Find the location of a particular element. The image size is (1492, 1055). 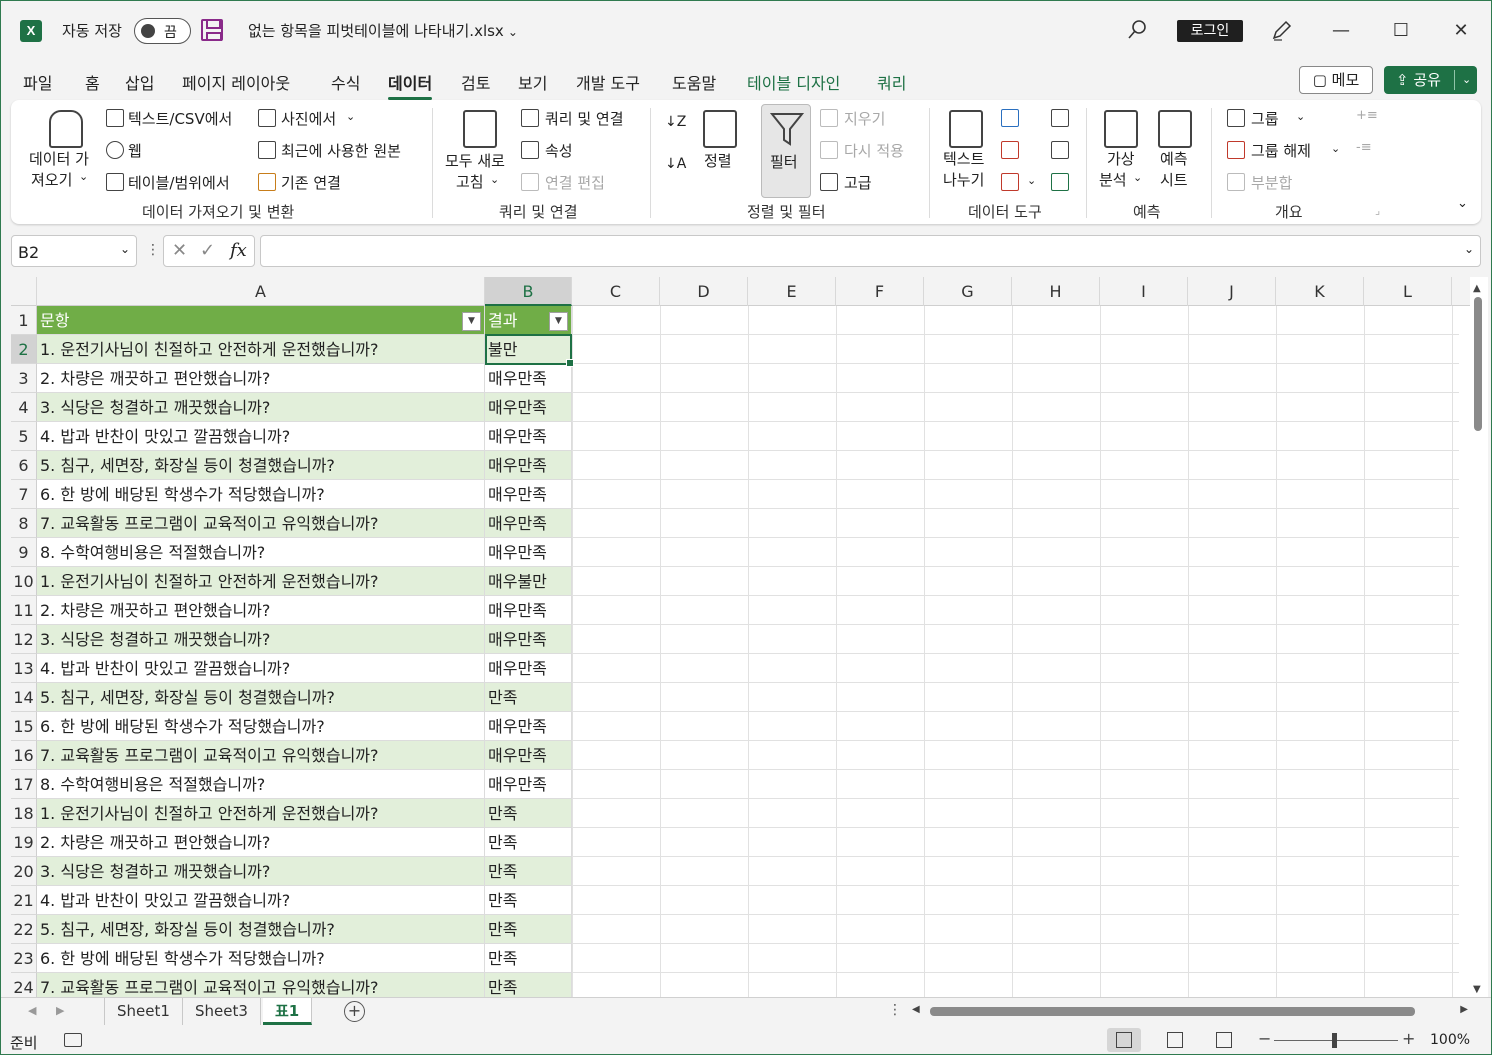

text-to-columns-label-2: 나누기 is located at coordinates (963, 179).